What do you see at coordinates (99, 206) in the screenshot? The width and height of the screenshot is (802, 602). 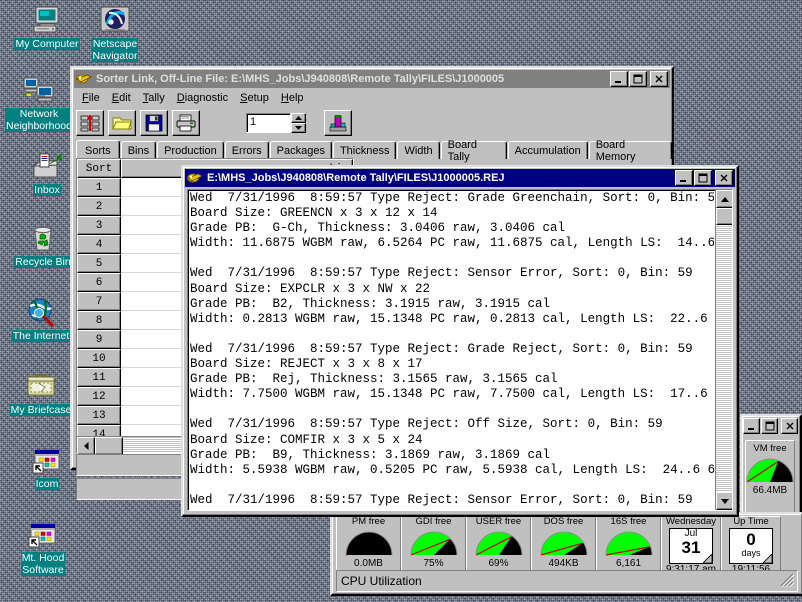 I see `row-sort-header: 2` at bounding box center [99, 206].